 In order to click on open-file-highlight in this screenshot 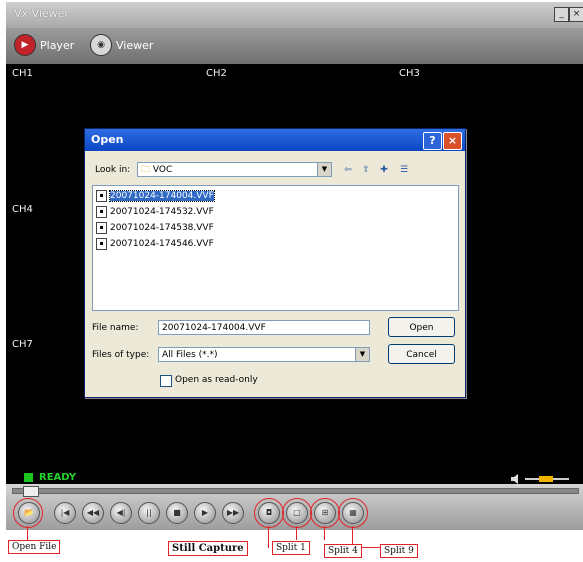, I will do `click(28, 513)`.